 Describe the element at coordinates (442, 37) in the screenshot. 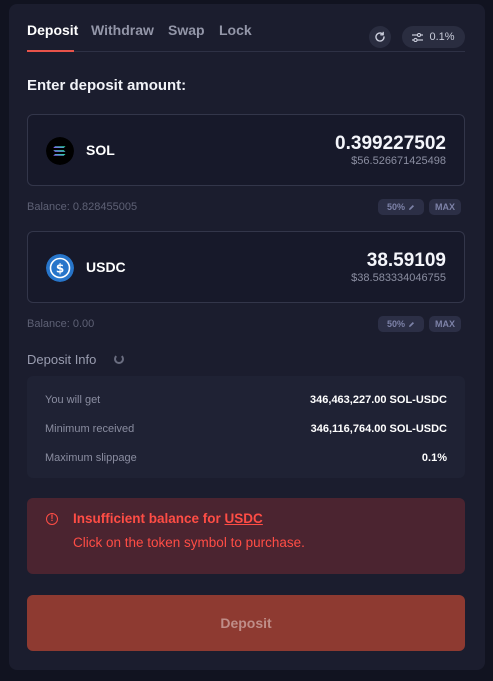

I see `slippage-value: 0.1%` at that location.